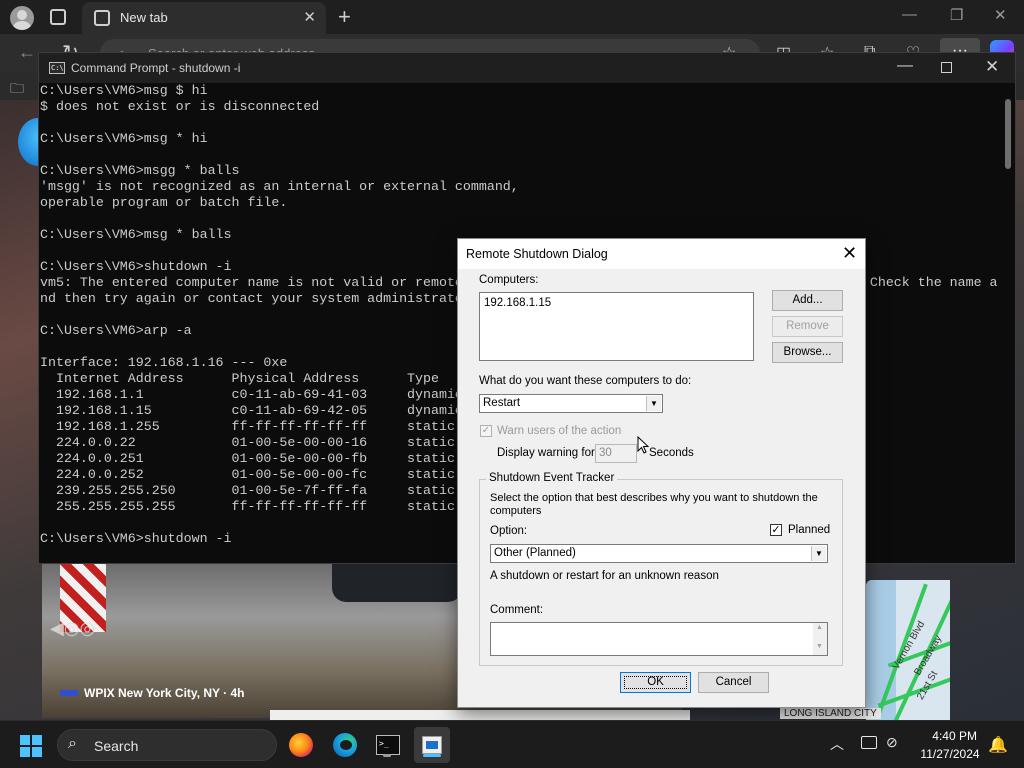 The height and width of the screenshot is (768, 1024). Describe the element at coordinates (776, 530) in the screenshot. I see `planned-checkbox: ✓` at that location.